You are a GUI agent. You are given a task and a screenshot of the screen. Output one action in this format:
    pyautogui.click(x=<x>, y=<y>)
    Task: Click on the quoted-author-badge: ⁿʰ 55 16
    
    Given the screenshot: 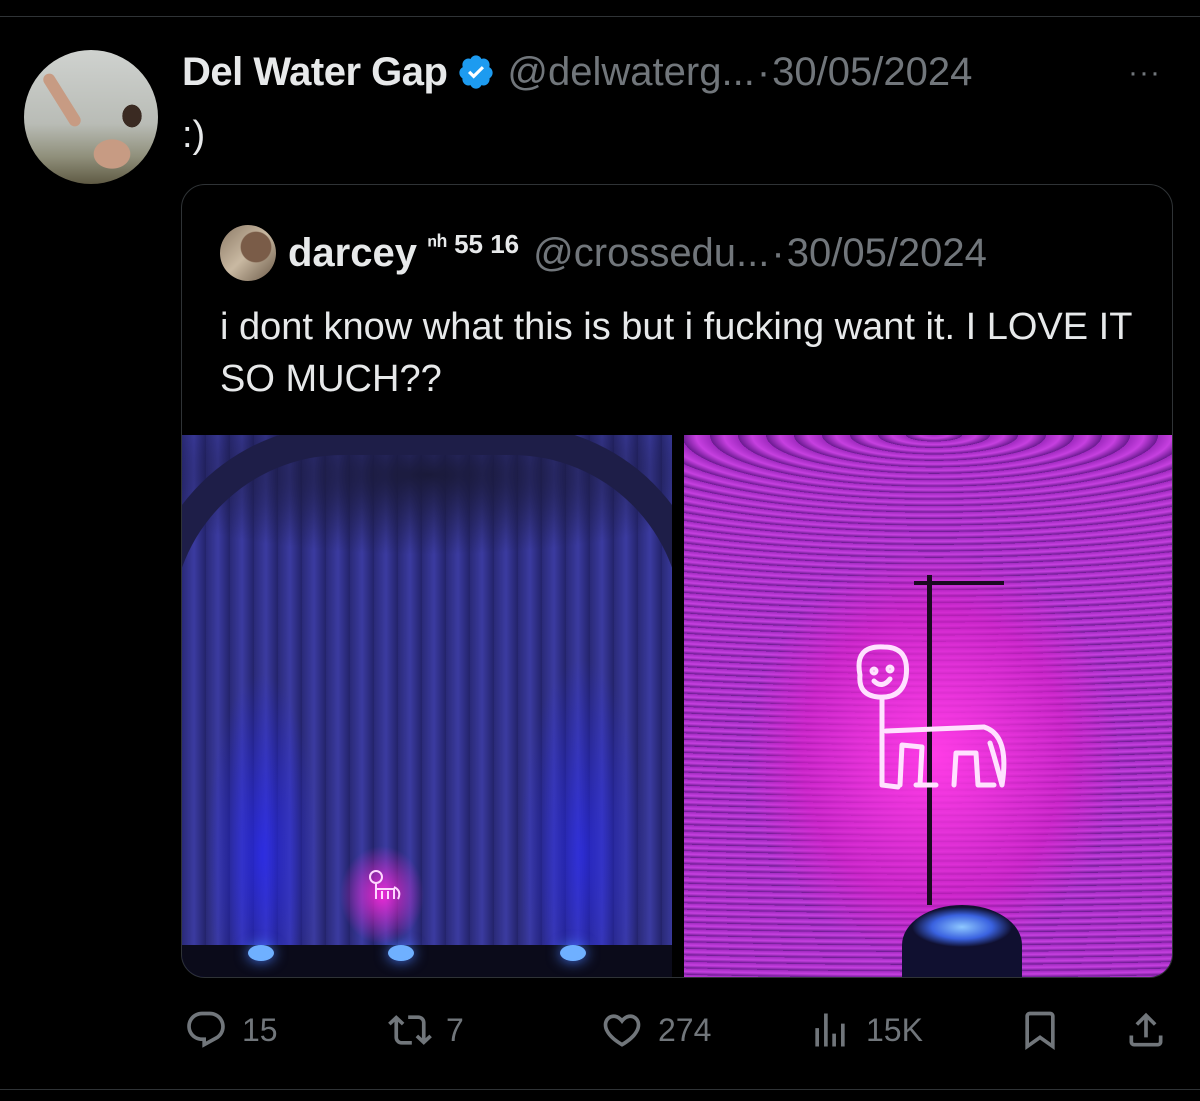 What is the action you would take?
    pyautogui.click(x=473, y=244)
    